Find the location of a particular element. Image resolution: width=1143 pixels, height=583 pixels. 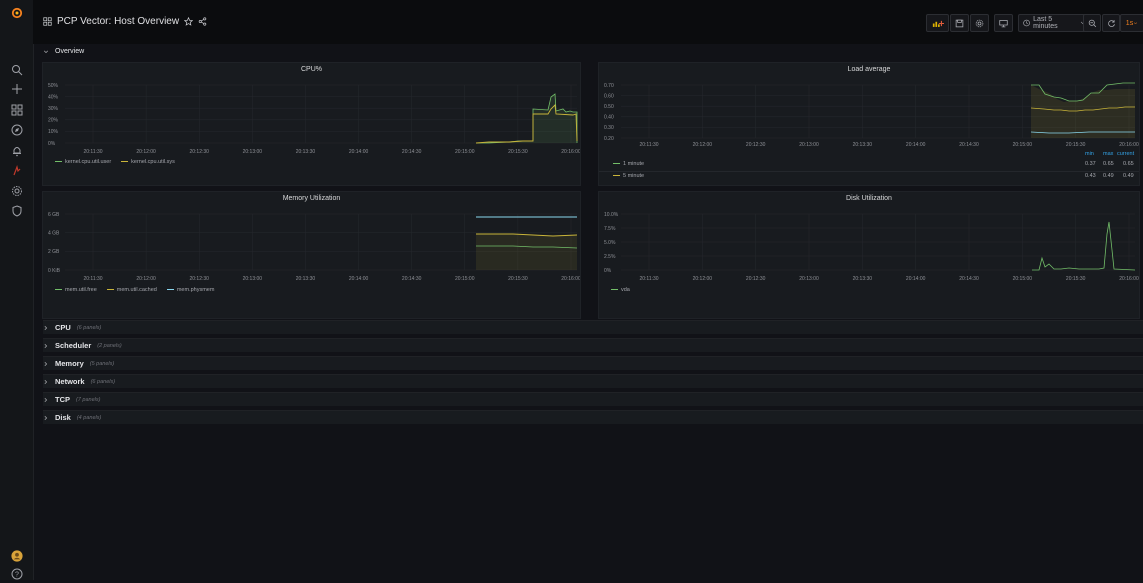

x-tick-label: 20:14:30 is located at coordinates (969, 279).